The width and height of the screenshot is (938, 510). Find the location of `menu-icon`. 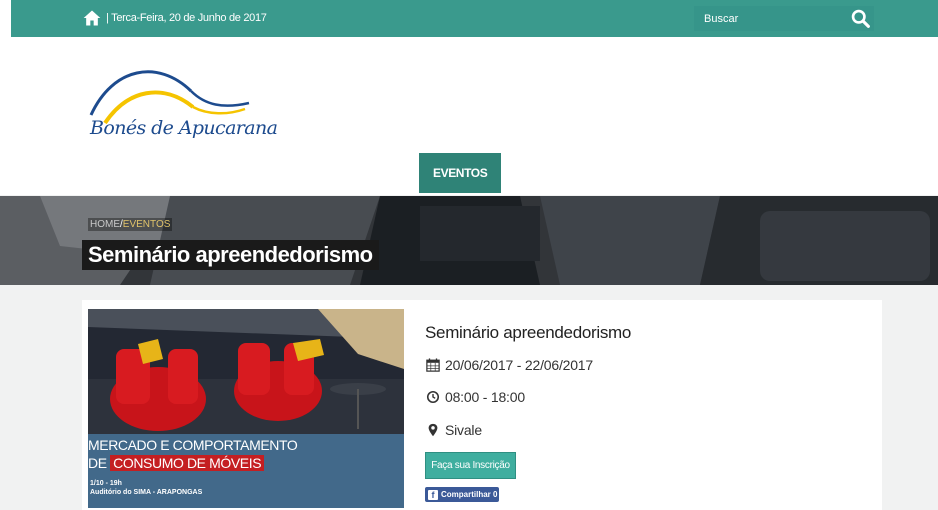

menu-icon is located at coordinates (101, 173).